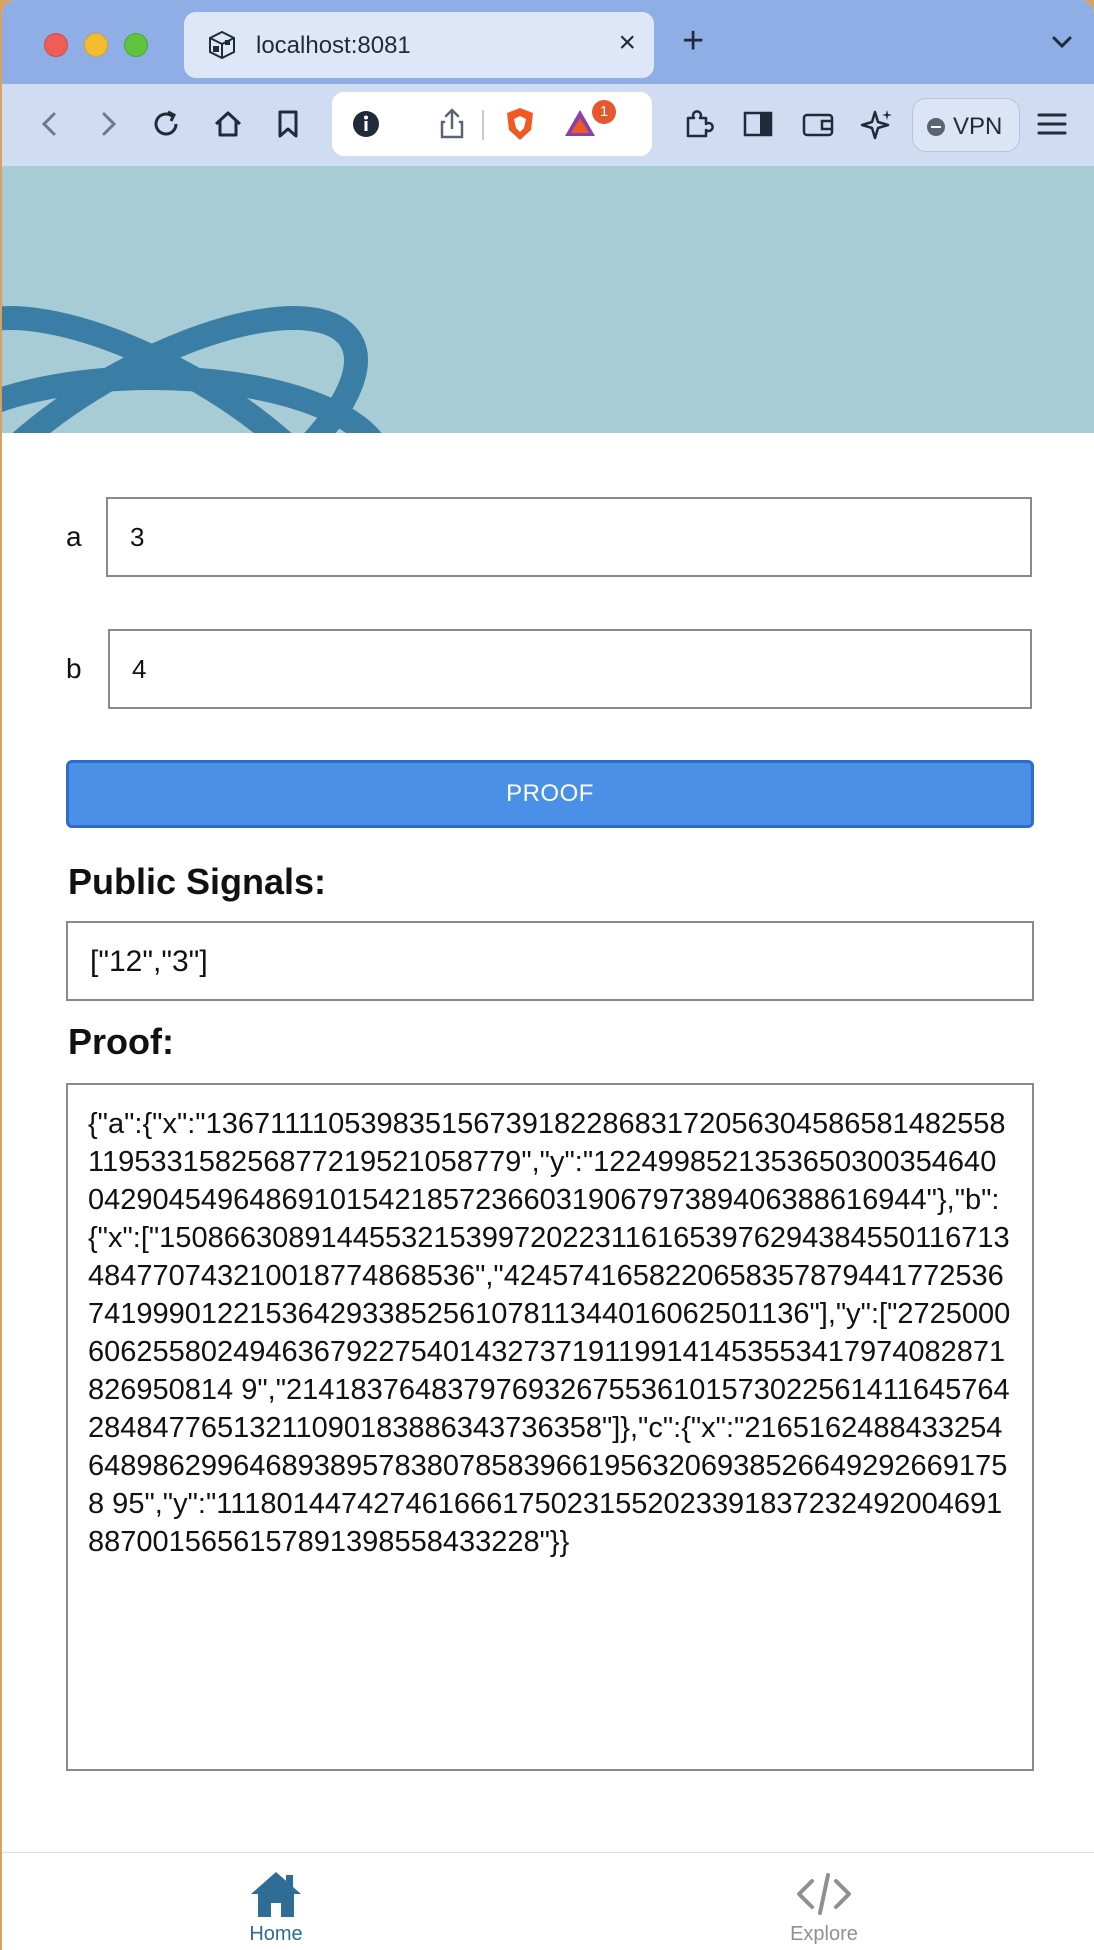  What do you see at coordinates (550, 961) in the screenshot?
I see `public-signals-output: ["12","3"]` at bounding box center [550, 961].